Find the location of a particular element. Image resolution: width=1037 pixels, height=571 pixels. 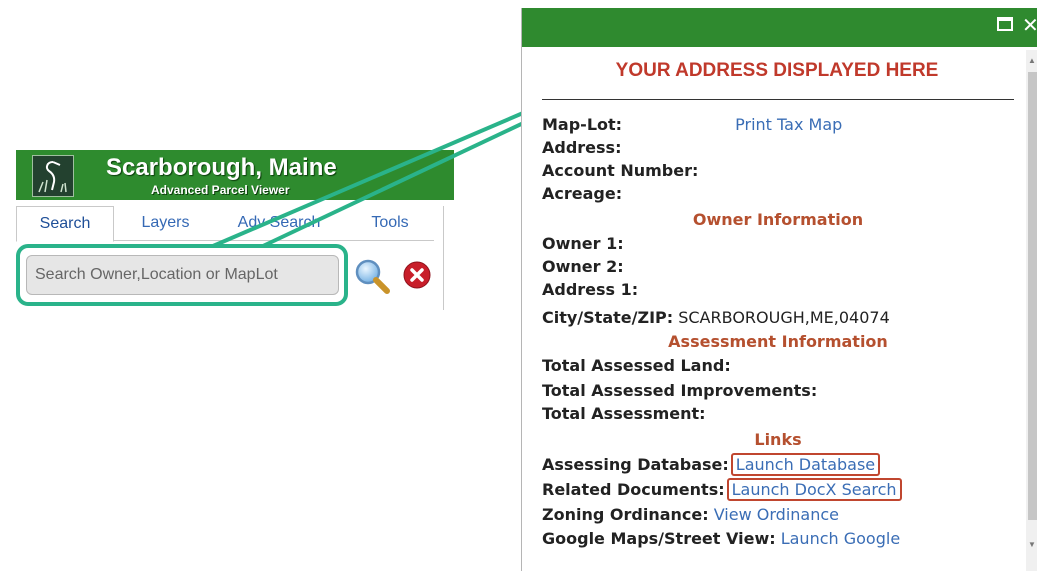

address-divider is located at coordinates (778, 99).